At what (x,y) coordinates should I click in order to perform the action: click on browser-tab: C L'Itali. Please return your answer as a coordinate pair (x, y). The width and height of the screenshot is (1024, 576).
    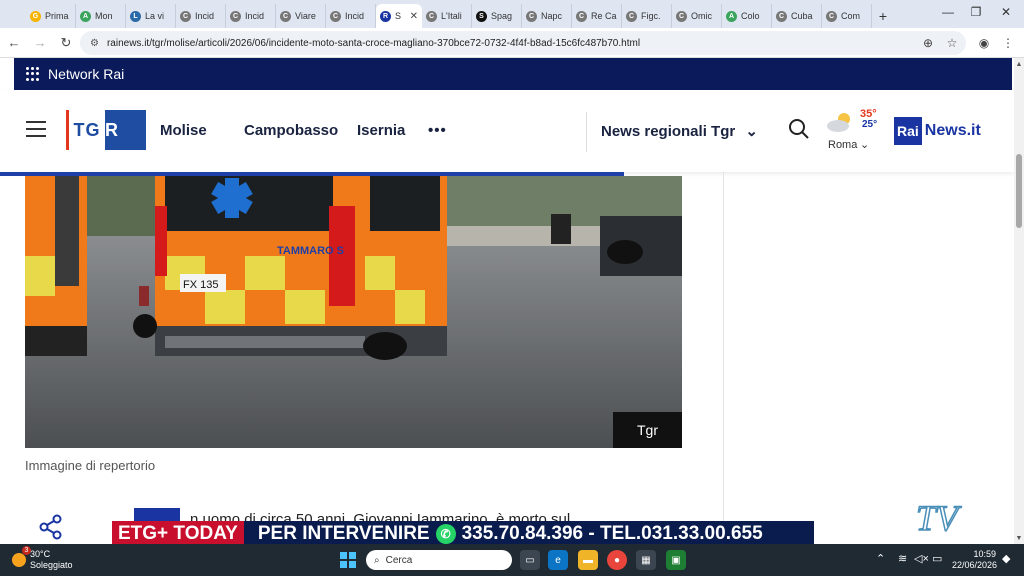
    Looking at the image, I should click on (447, 16).